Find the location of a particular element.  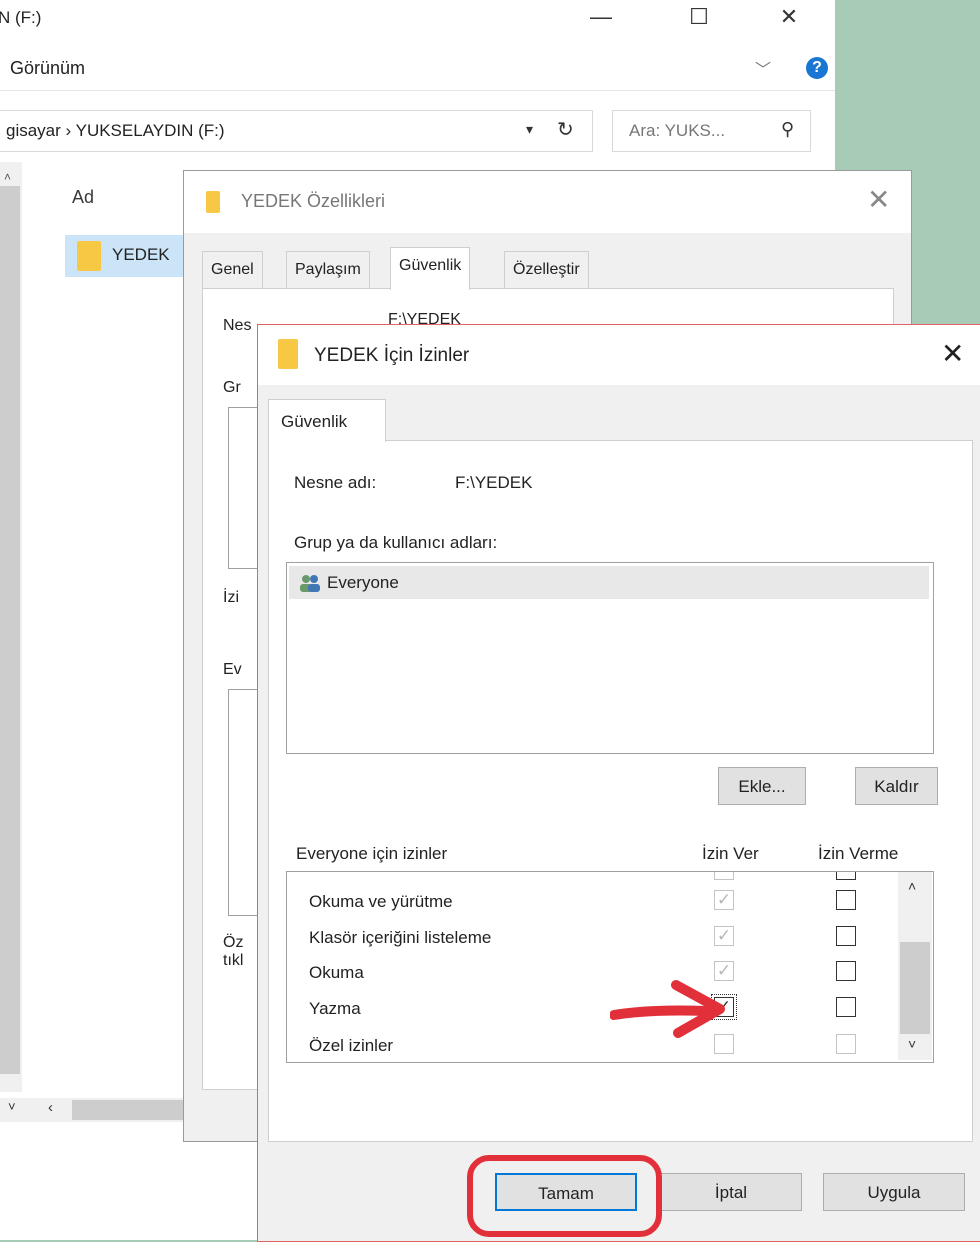

refresh-icon: ↻ is located at coordinates (565, 129).